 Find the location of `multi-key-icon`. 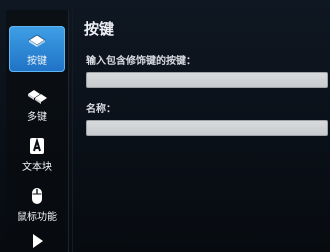

multi-key-icon is located at coordinates (37, 97).